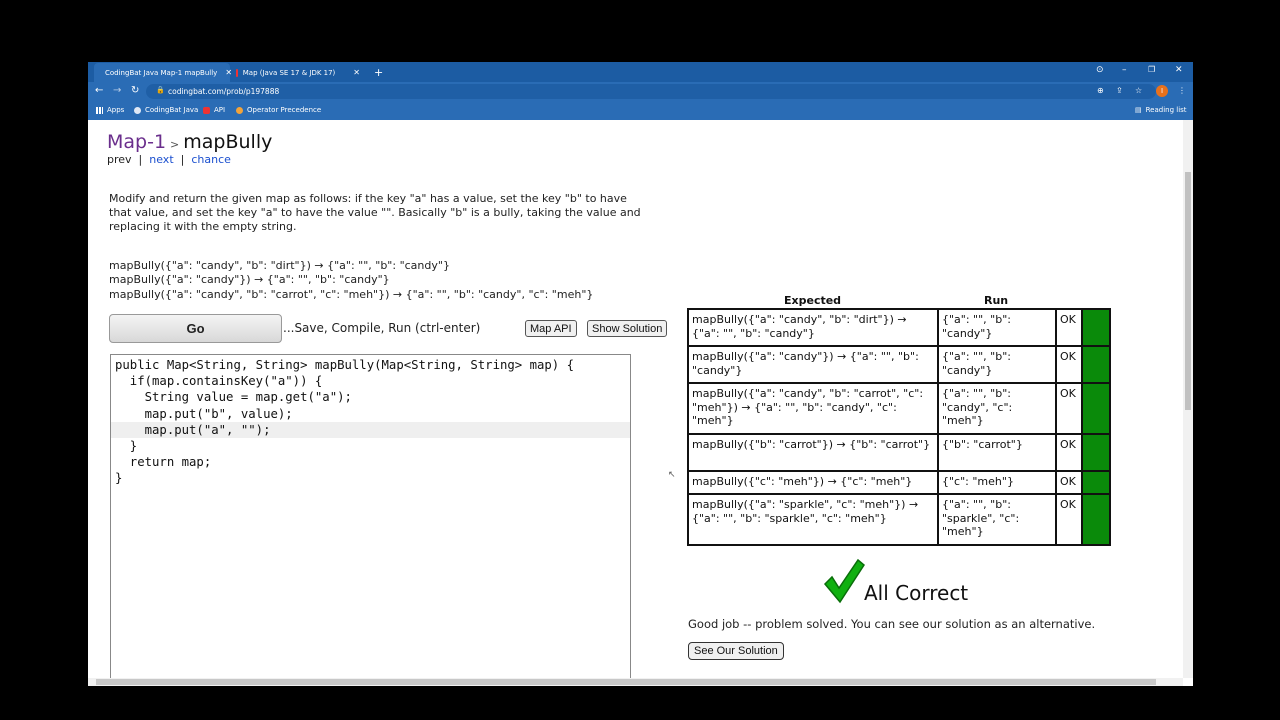  Describe the element at coordinates (997, 452) in the screenshot. I see `run-cell: {"b": "carrot"}` at that location.